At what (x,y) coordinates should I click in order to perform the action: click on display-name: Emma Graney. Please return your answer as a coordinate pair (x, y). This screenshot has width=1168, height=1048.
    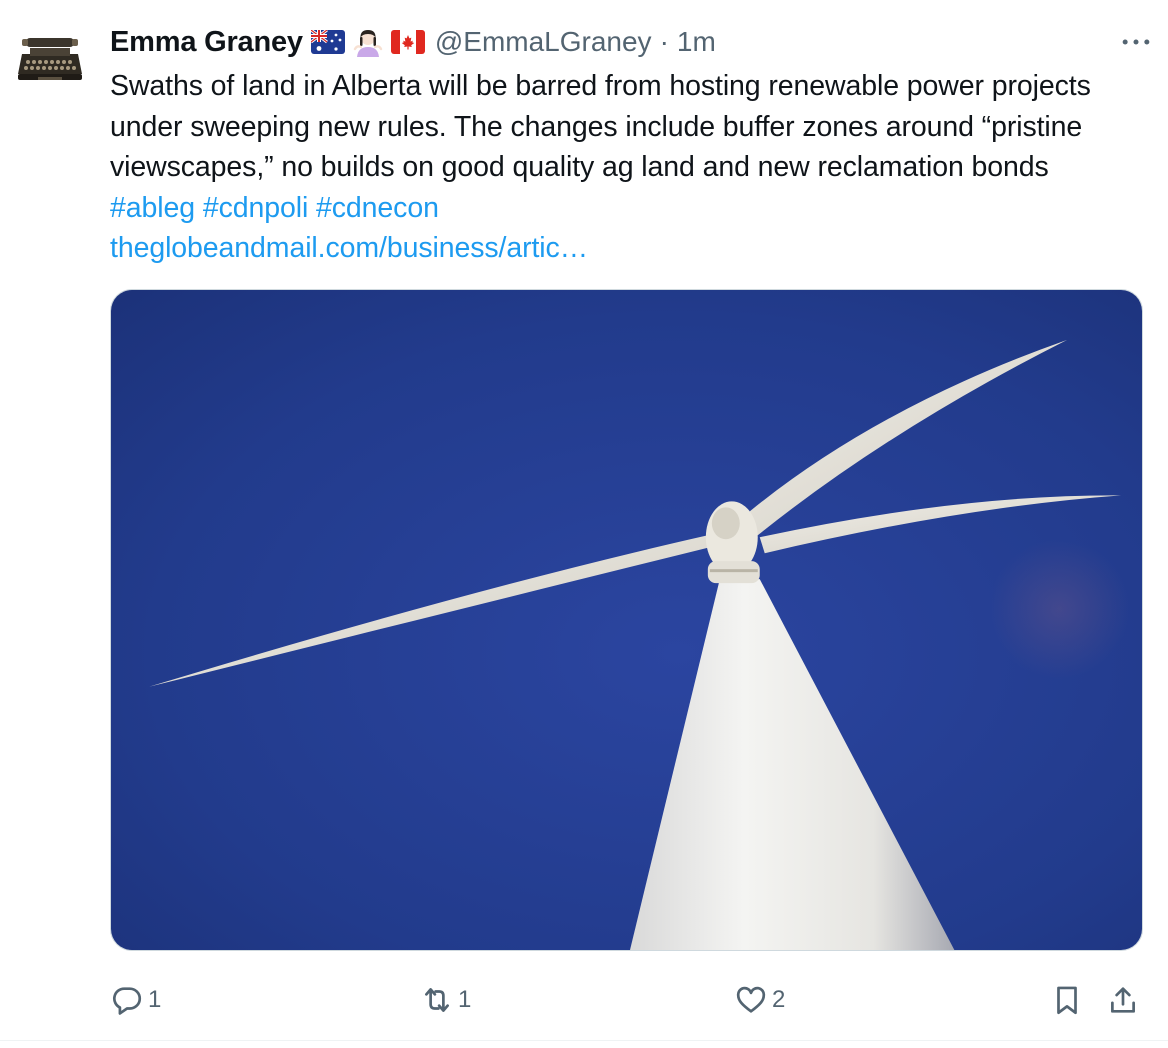
    Looking at the image, I should click on (206, 42).